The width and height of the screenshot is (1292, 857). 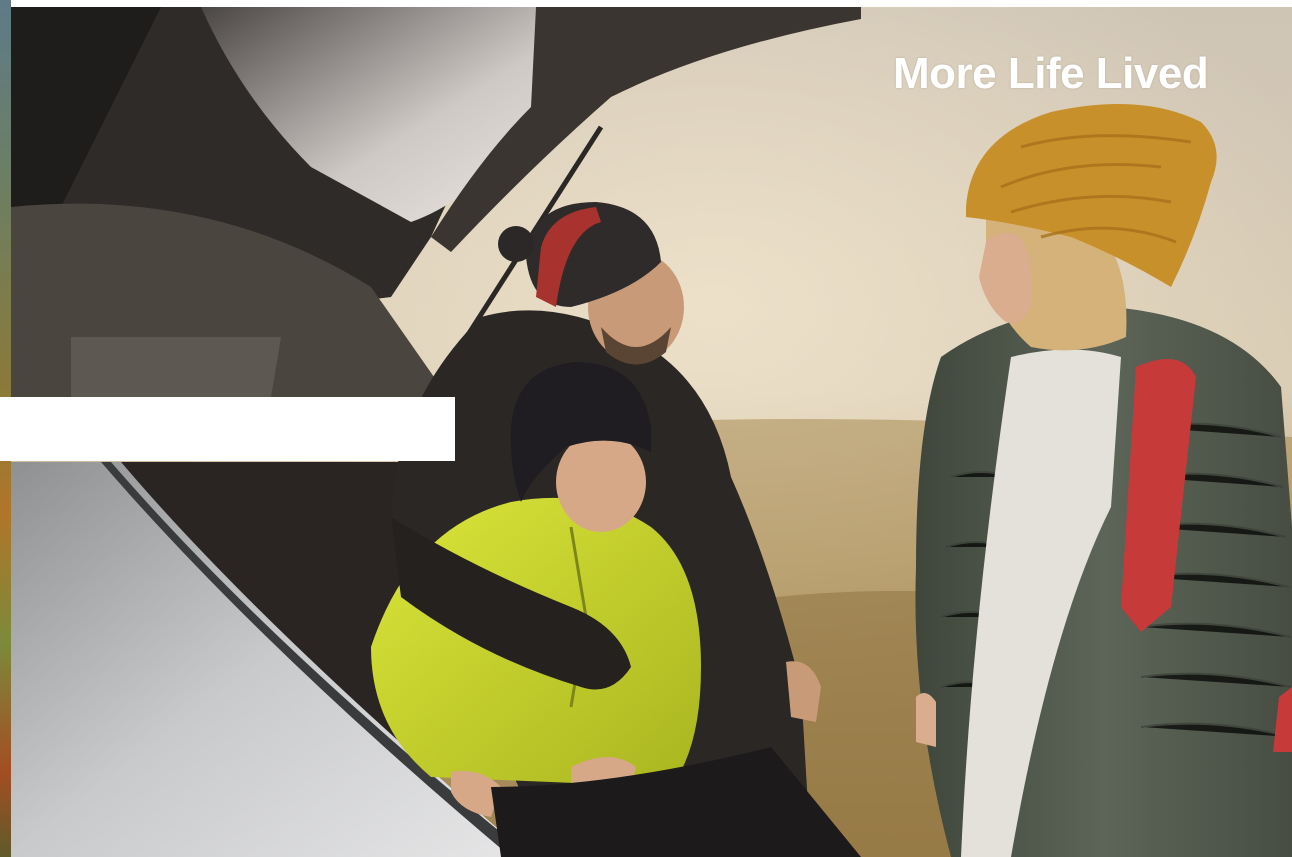 What do you see at coordinates (227, 429) in the screenshot?
I see `overlay-panel` at bounding box center [227, 429].